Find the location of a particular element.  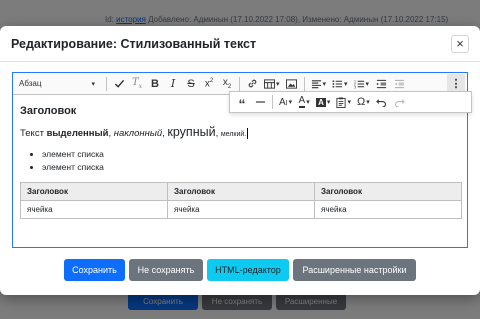

content-heading: Заголовок is located at coordinates (48, 111).